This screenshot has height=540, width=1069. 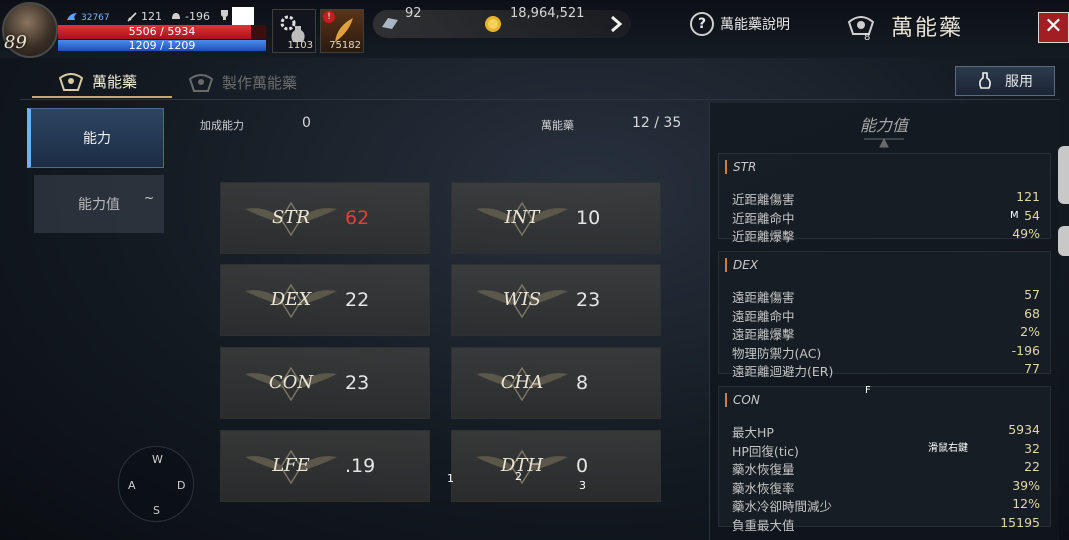 What do you see at coordinates (1032, 466) in the screenshot?
I see `stat-row-value: 22` at bounding box center [1032, 466].